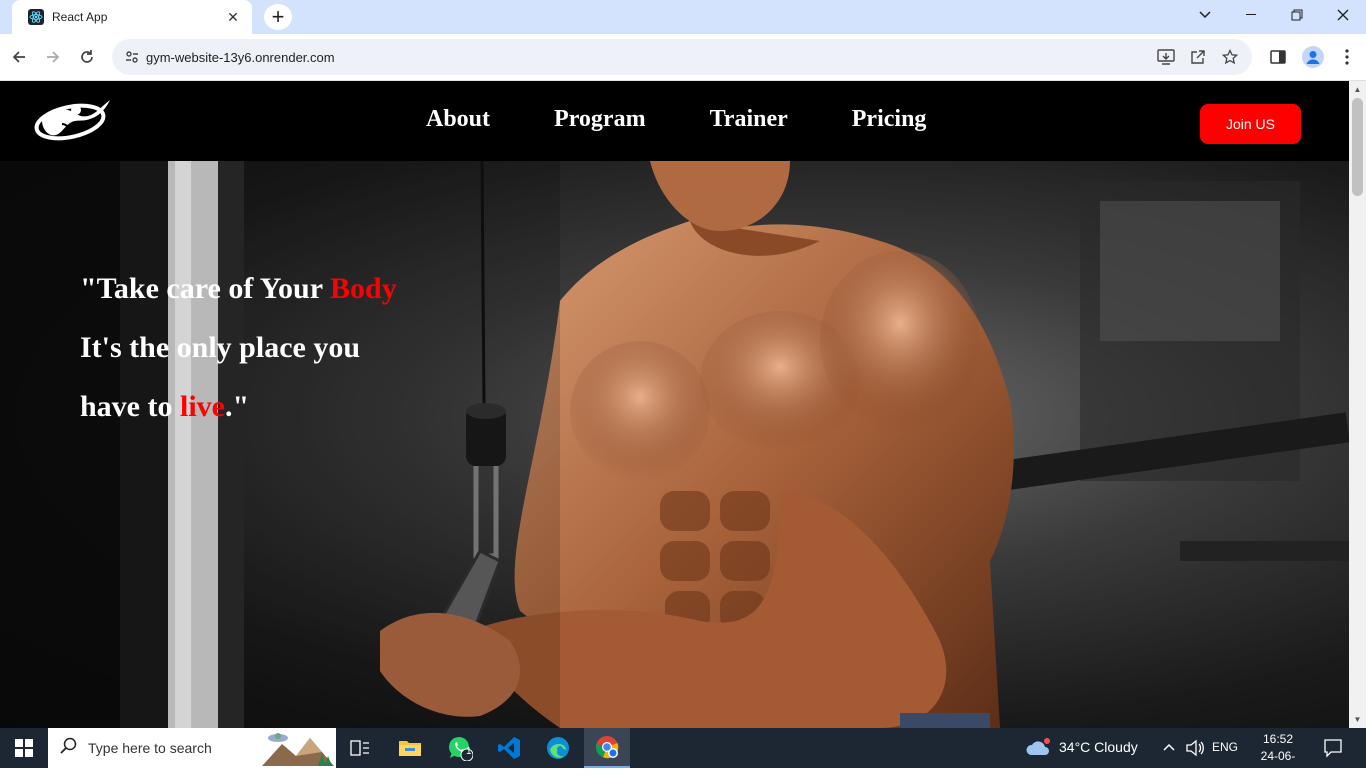 Image resolution: width=1366 pixels, height=782 pixels. What do you see at coordinates (19, 57) in the screenshot?
I see `back-arrow-icon` at bounding box center [19, 57].